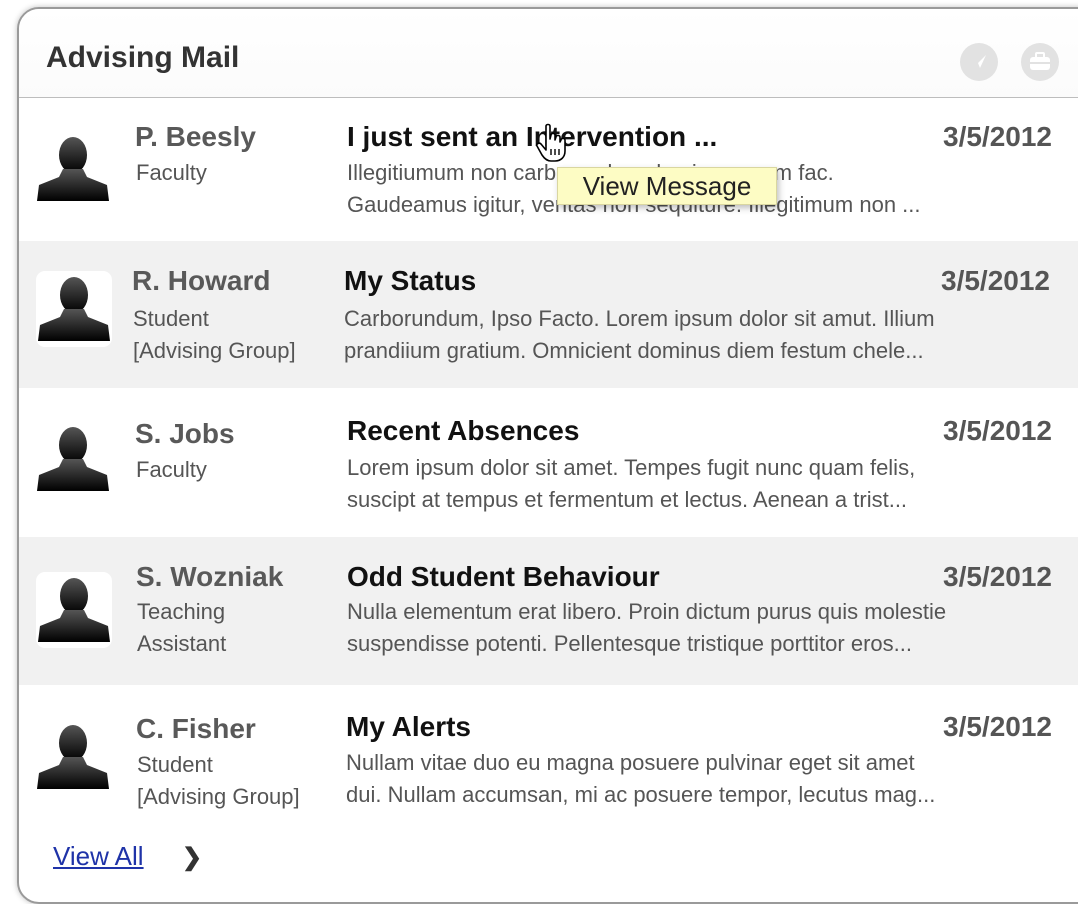  Describe the element at coordinates (195, 136) in the screenshot. I see `sender-name: P. Beesly` at that location.